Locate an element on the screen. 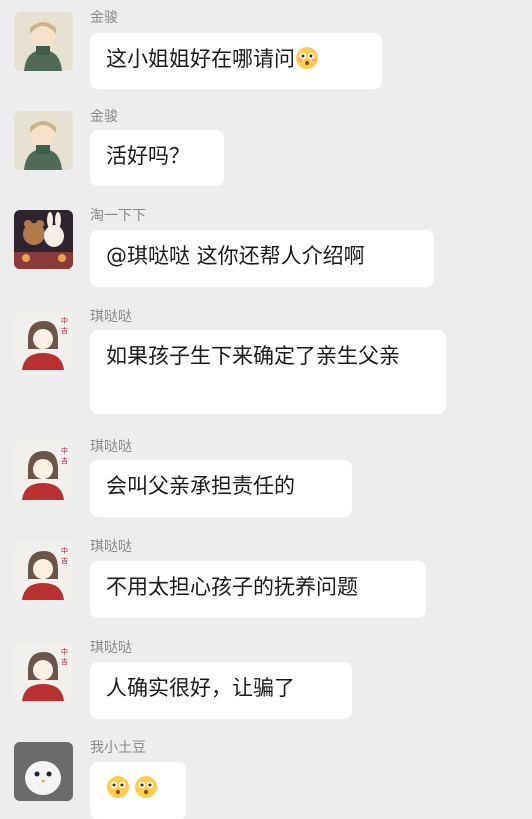 The image size is (532, 819). message-bubble: 会叫父亲承担责任的 is located at coordinates (221, 488).